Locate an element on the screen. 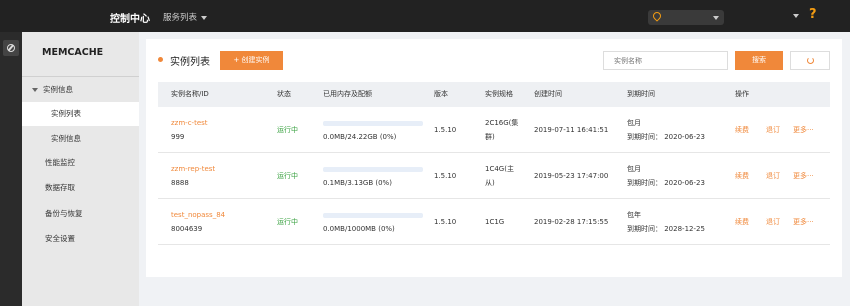  created-time: 2019-07-11 16:41:51 is located at coordinates (571, 130).